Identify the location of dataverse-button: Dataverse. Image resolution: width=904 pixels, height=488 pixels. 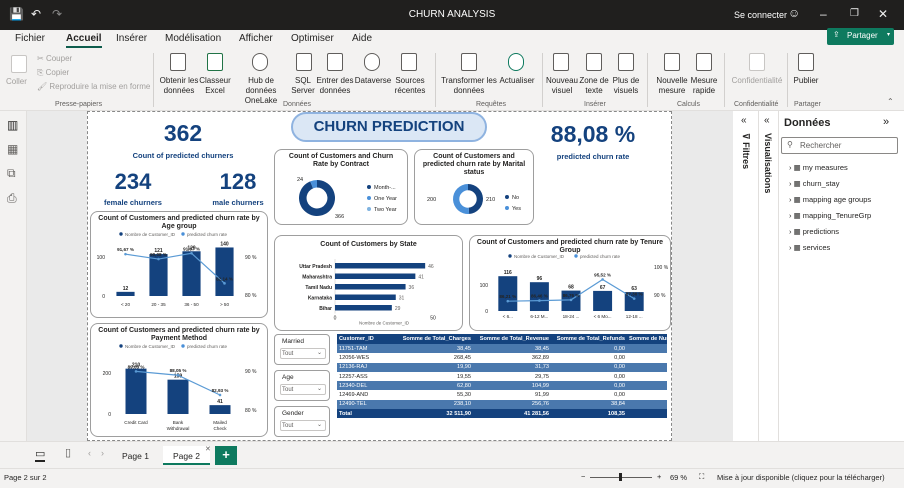
(373, 81).